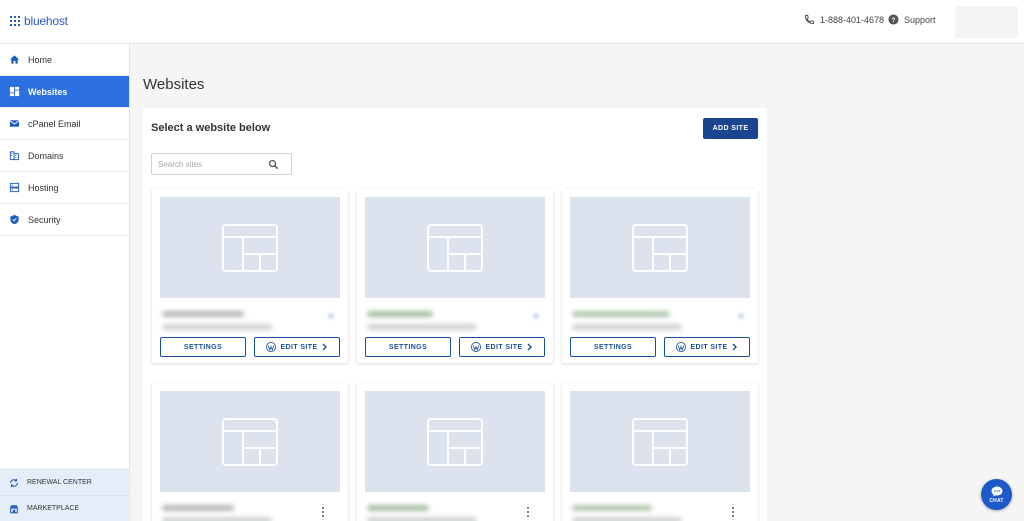 Image resolution: width=1024 pixels, height=521 pixels. I want to click on renewal-center-link: RENEWAL CENTER, so click(65, 482).